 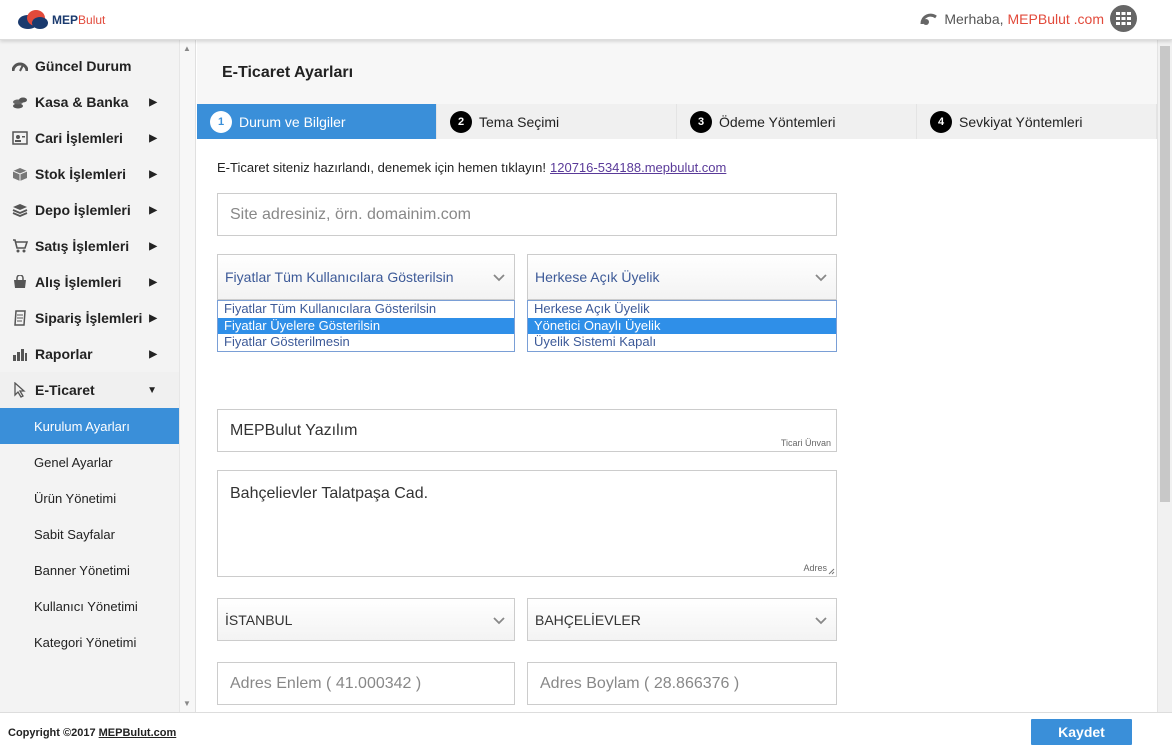 I want to click on tab-tema-secimi: 2 Tema Seçimi, so click(x=557, y=121).